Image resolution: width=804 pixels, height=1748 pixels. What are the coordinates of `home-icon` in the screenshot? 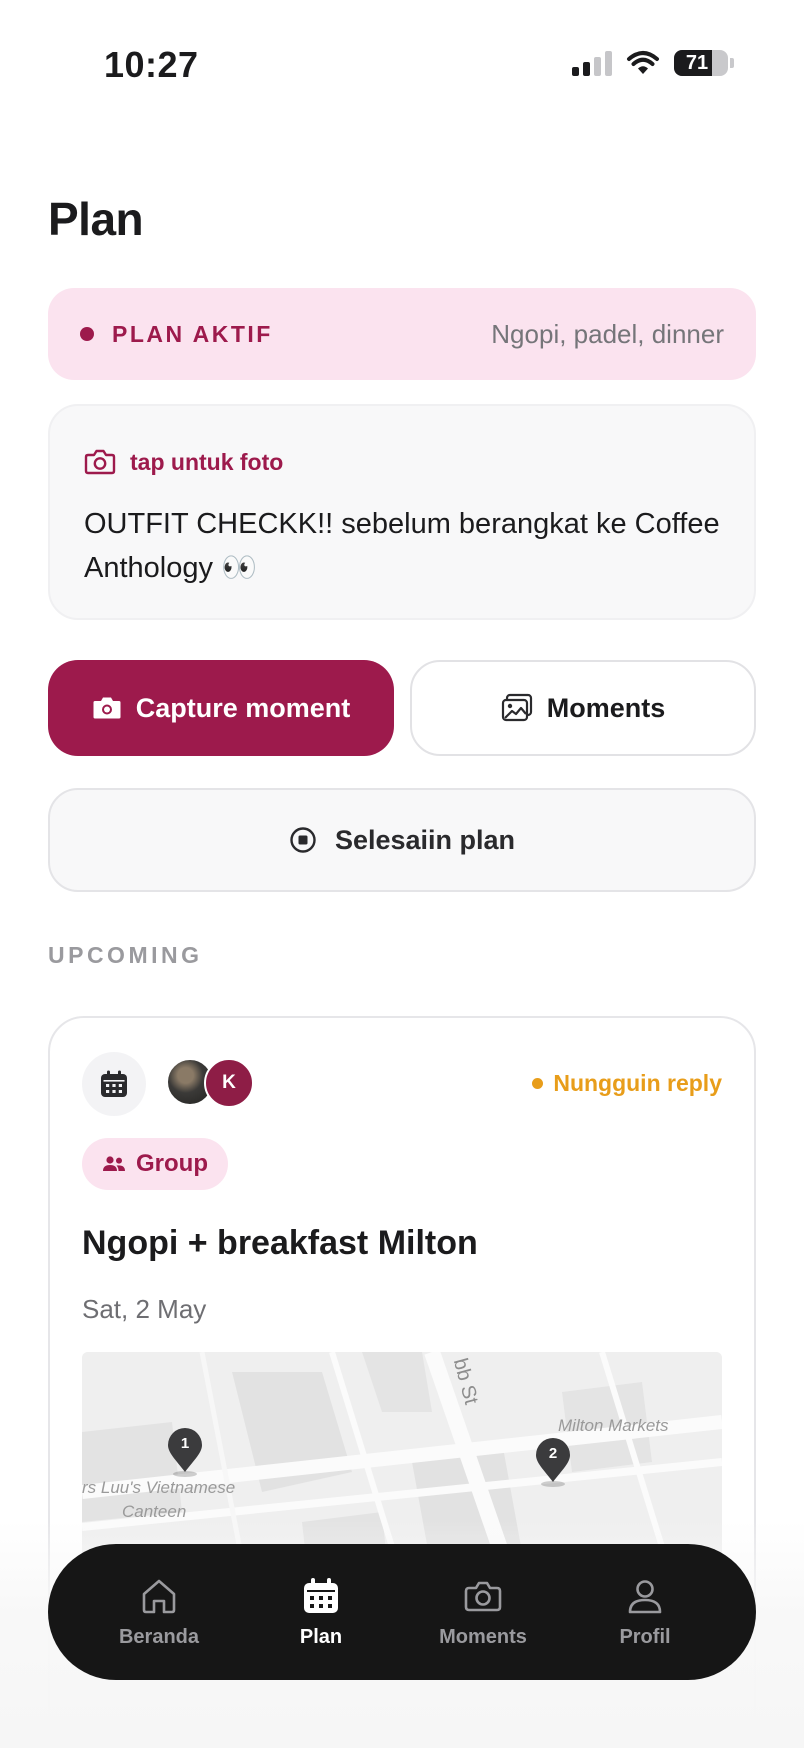 It's located at (159, 1596).